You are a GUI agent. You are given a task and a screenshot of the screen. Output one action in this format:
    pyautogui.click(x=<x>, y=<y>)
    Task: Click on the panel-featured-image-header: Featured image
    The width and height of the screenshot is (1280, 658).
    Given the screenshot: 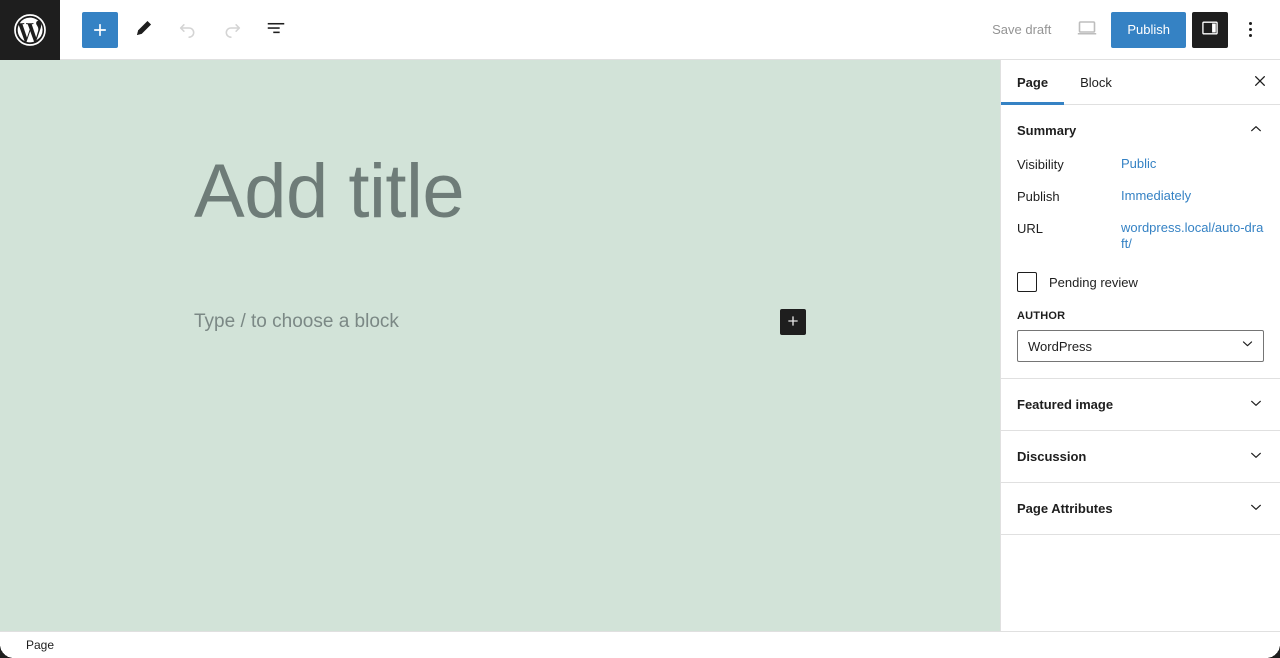 What is the action you would take?
    pyautogui.click(x=1140, y=404)
    